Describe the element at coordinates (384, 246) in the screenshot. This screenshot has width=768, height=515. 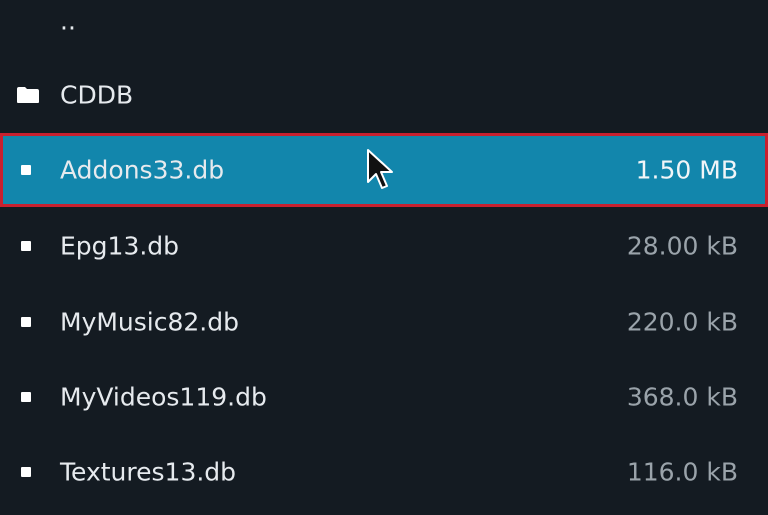
I see `list-item-file: Epg13.db 28.00 kB` at that location.